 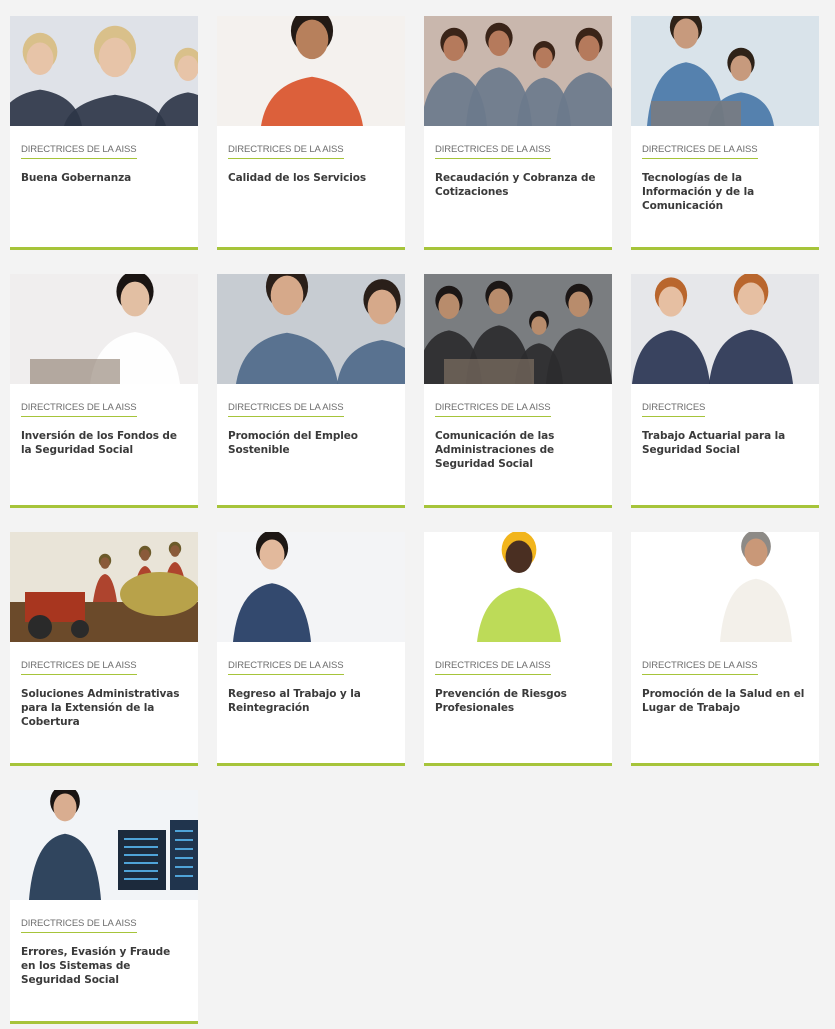 What do you see at coordinates (311, 178) in the screenshot?
I see `card-title: Calidad de los Servicios` at bounding box center [311, 178].